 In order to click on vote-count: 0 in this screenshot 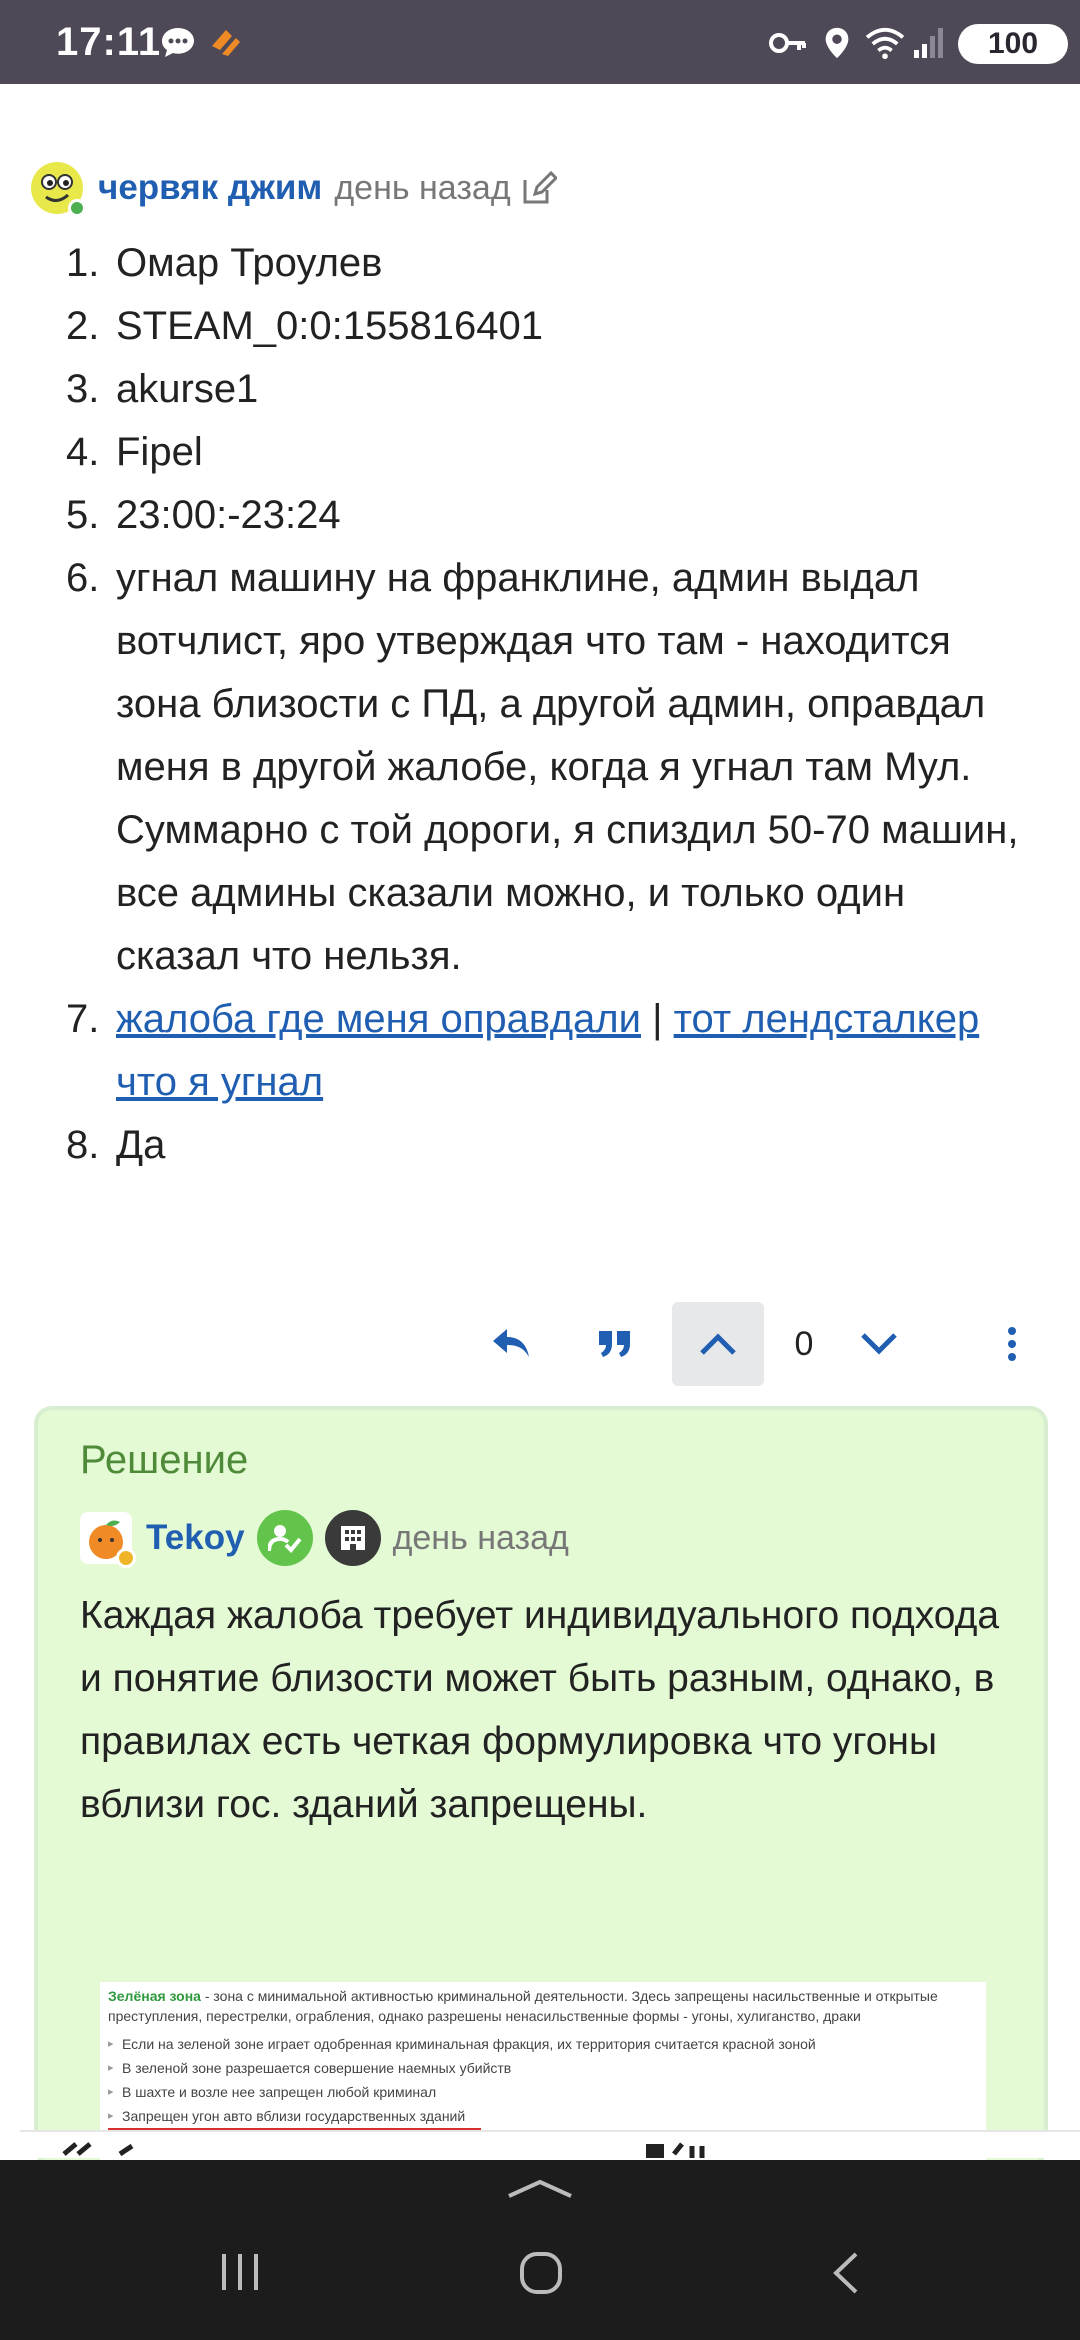, I will do `click(804, 1344)`.